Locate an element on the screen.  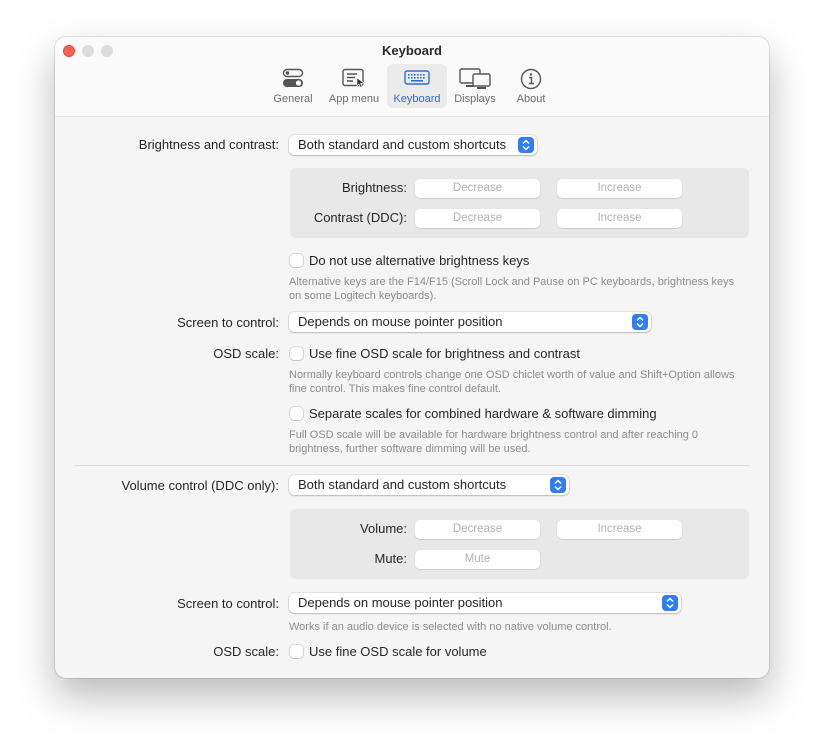
brightness-mode-popup: Both standard and custom shortcuts is located at coordinates (413, 145).